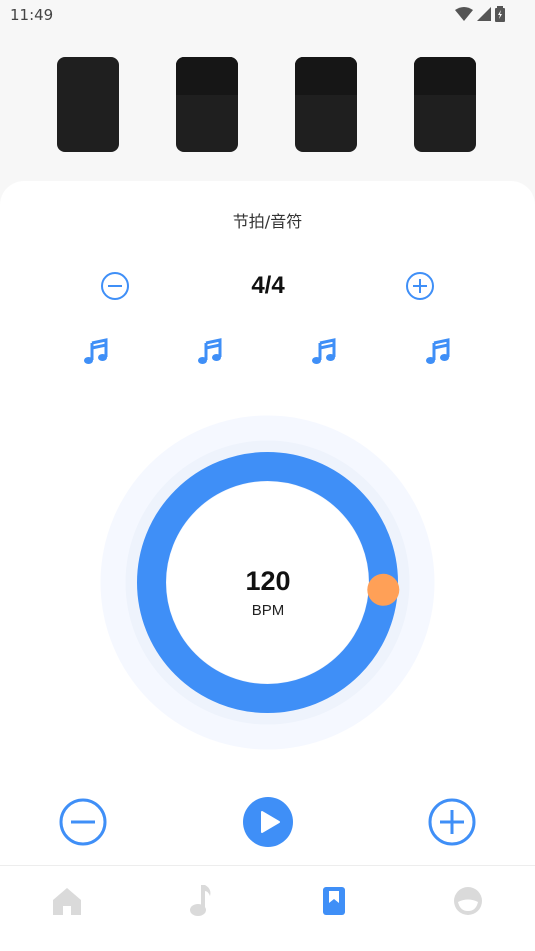  What do you see at coordinates (267, 15) in the screenshot?
I see `status-bar: 11:49` at bounding box center [267, 15].